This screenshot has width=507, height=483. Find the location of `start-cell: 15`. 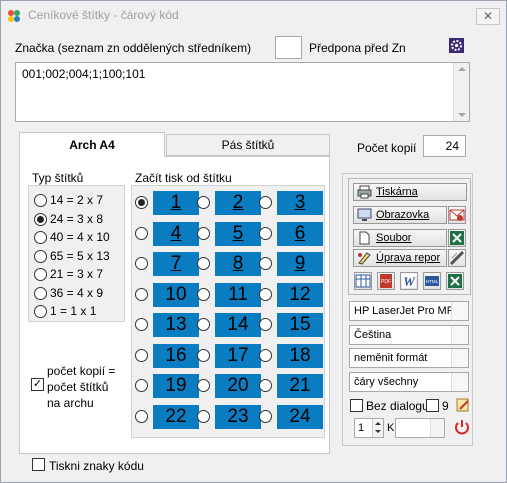

start-cell: 15 is located at coordinates (300, 325).